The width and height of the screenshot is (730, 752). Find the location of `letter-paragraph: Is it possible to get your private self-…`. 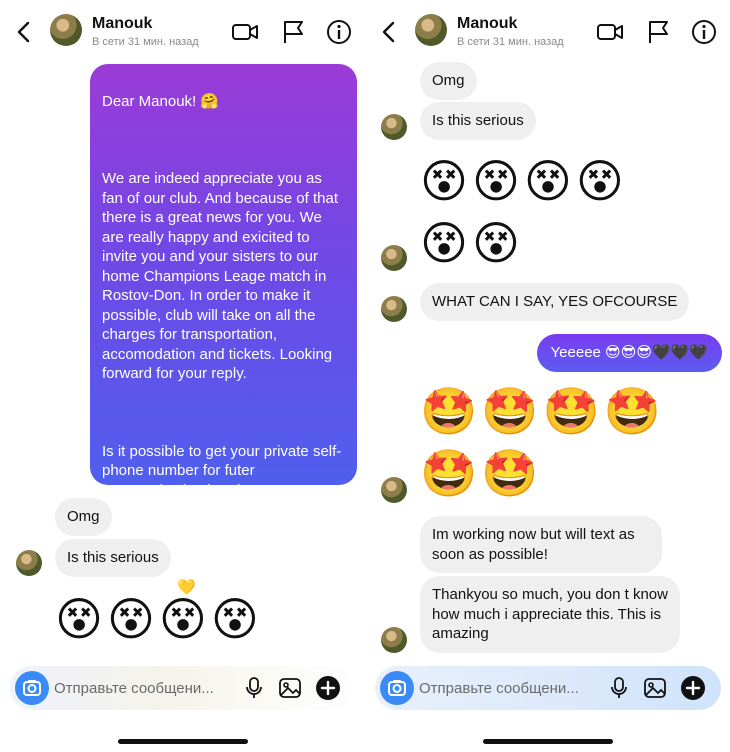

letter-paragraph: Is it possible to get your private self-… is located at coordinates (222, 470).